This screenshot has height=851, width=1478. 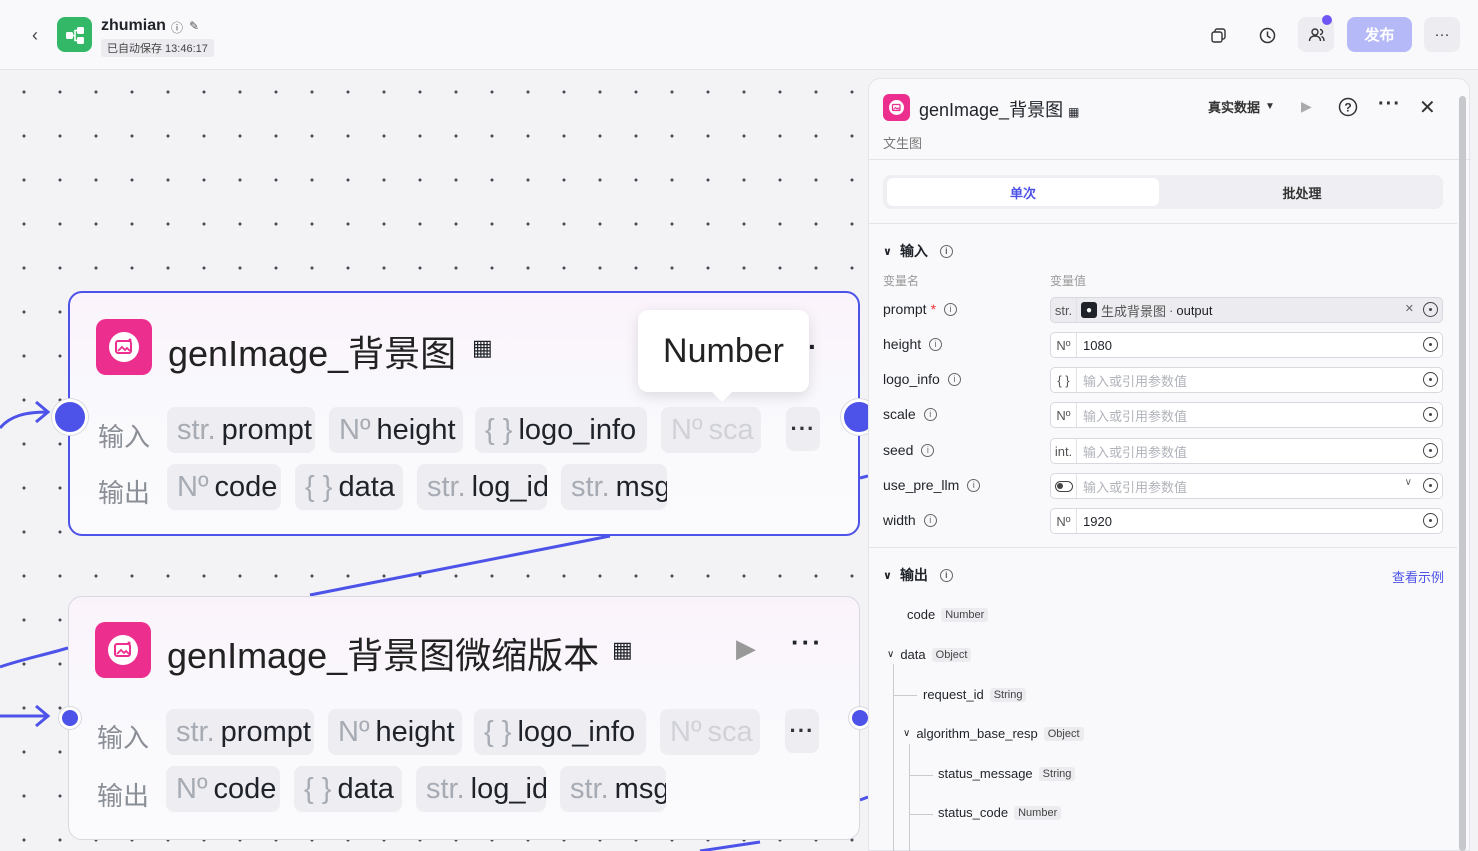 I want to click on autosave-status: 已自动保存 13:46:17, so click(x=157, y=48).